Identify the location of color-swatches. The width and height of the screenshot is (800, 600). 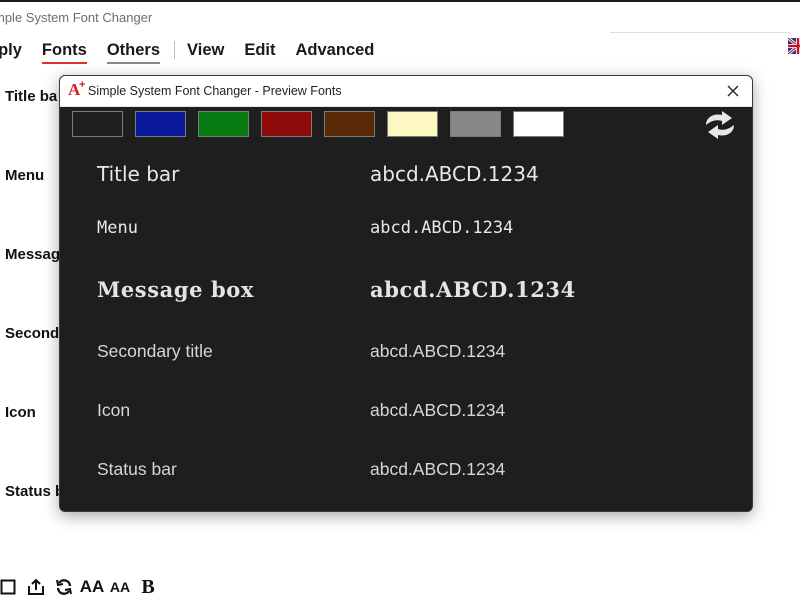
(324, 124).